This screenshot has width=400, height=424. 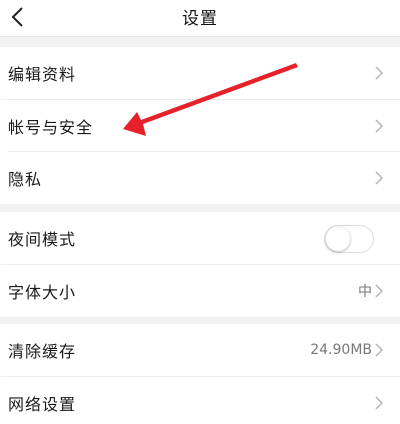 I want to click on font-size-value: 中, so click(x=365, y=292).